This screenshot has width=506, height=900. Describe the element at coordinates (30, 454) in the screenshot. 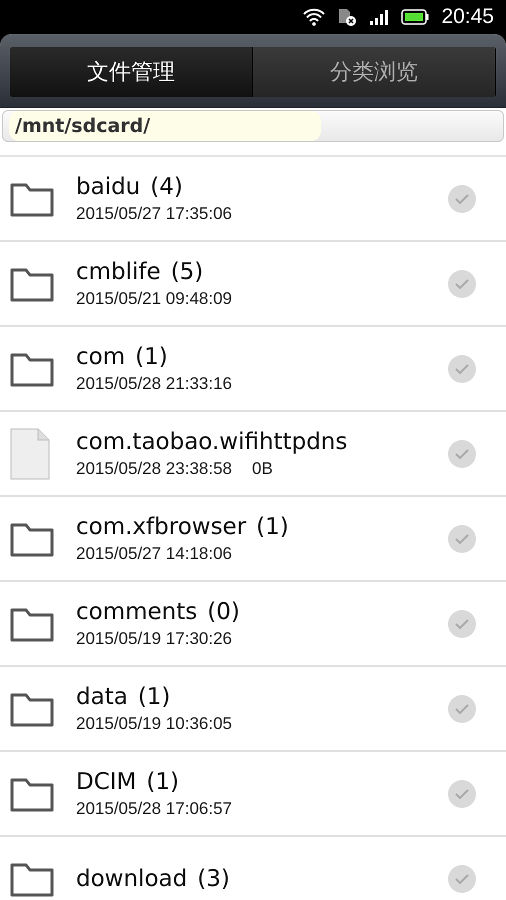

I see `document-icon` at that location.